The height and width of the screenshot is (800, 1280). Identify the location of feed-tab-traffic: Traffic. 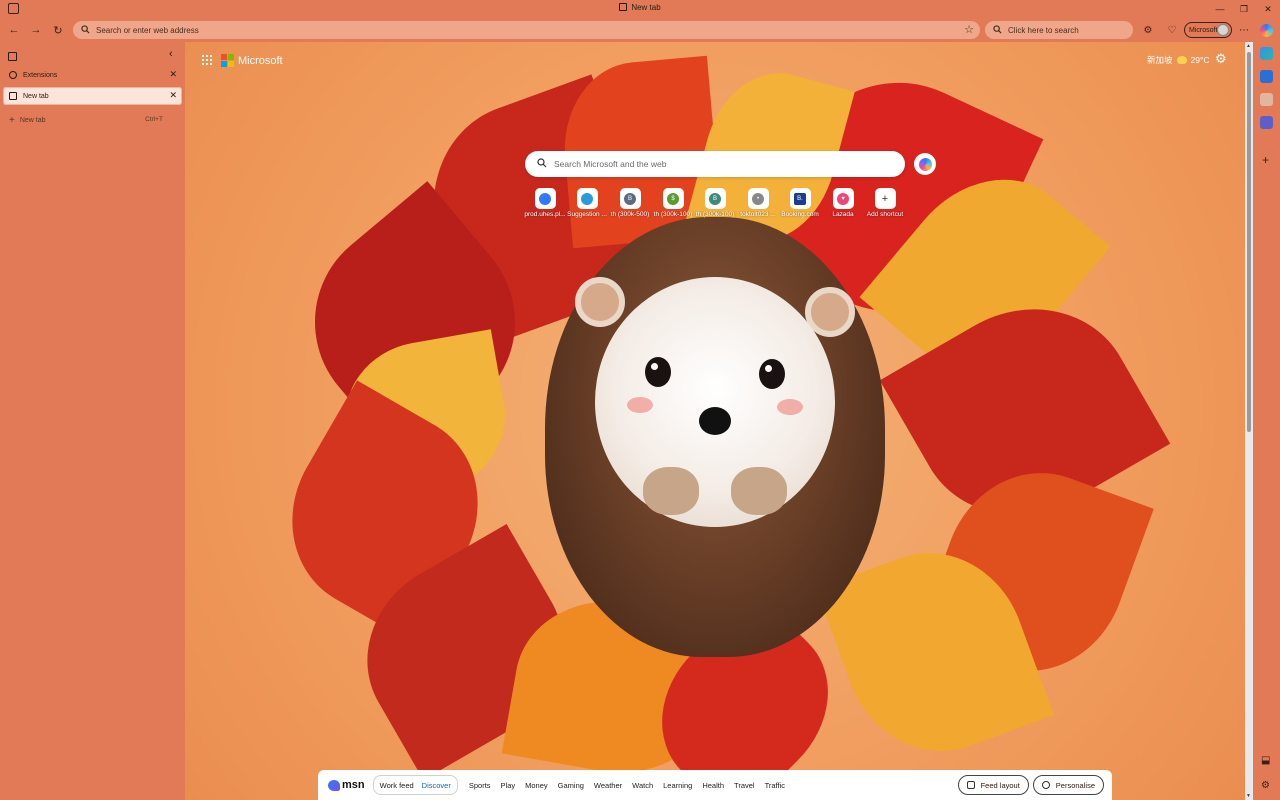
(775, 785).